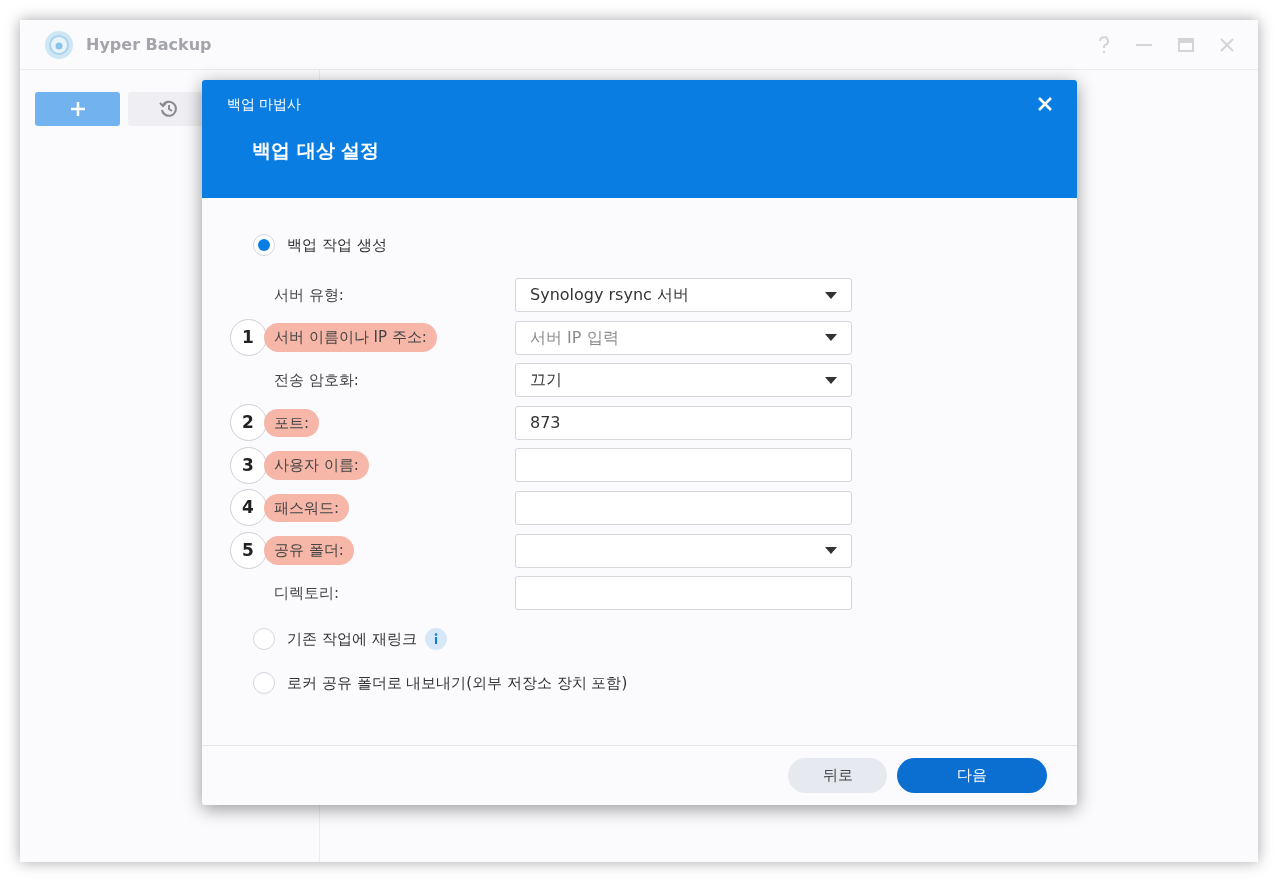  I want to click on field-label: 공유 폴더:, so click(309, 550).